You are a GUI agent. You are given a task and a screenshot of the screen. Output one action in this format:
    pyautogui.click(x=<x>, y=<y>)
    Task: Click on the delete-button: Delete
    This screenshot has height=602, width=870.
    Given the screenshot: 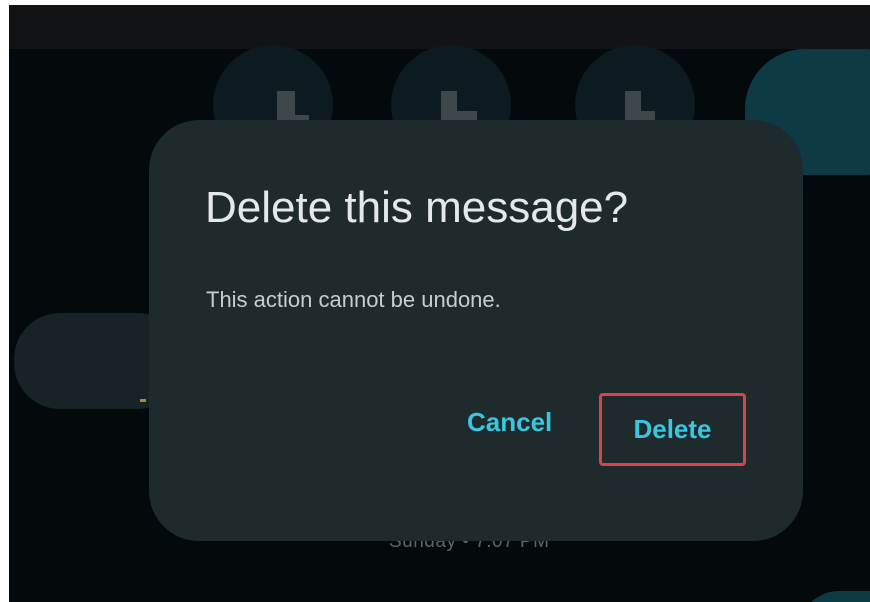 What is the action you would take?
    pyautogui.click(x=672, y=429)
    